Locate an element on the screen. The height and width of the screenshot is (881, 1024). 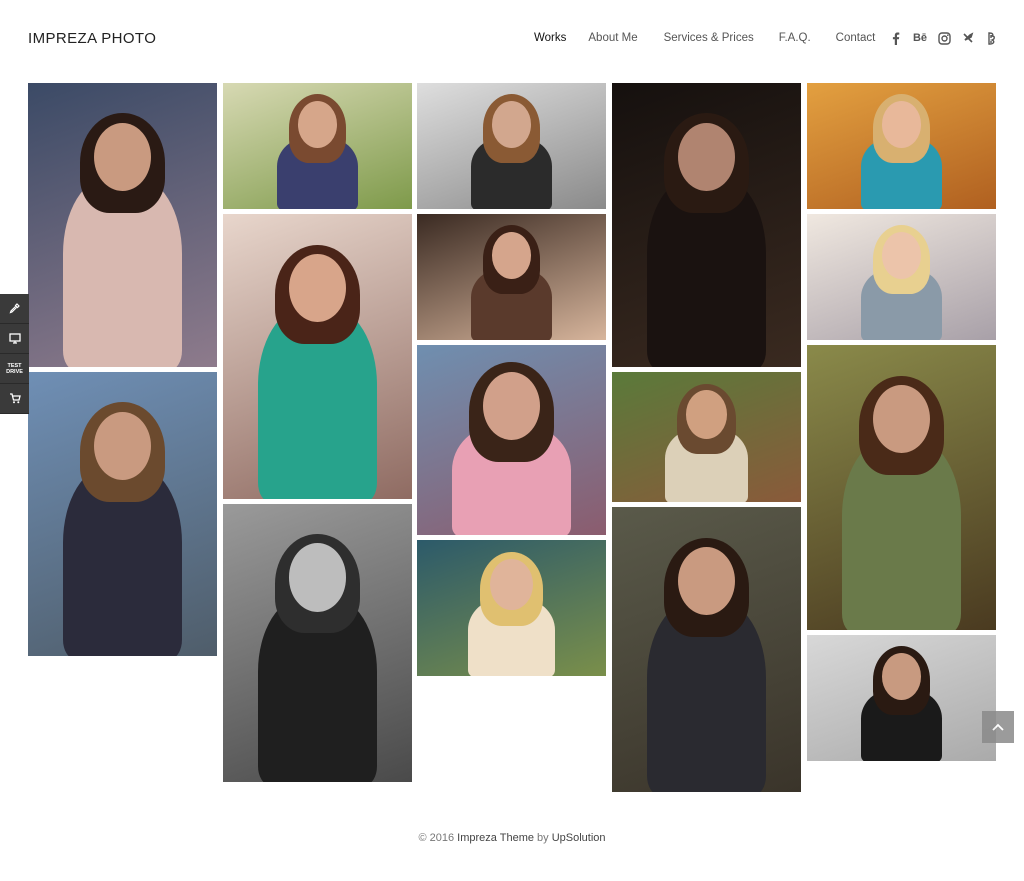
gallery-photo-woman-tree-branch-lake is located at coordinates (901, 487).